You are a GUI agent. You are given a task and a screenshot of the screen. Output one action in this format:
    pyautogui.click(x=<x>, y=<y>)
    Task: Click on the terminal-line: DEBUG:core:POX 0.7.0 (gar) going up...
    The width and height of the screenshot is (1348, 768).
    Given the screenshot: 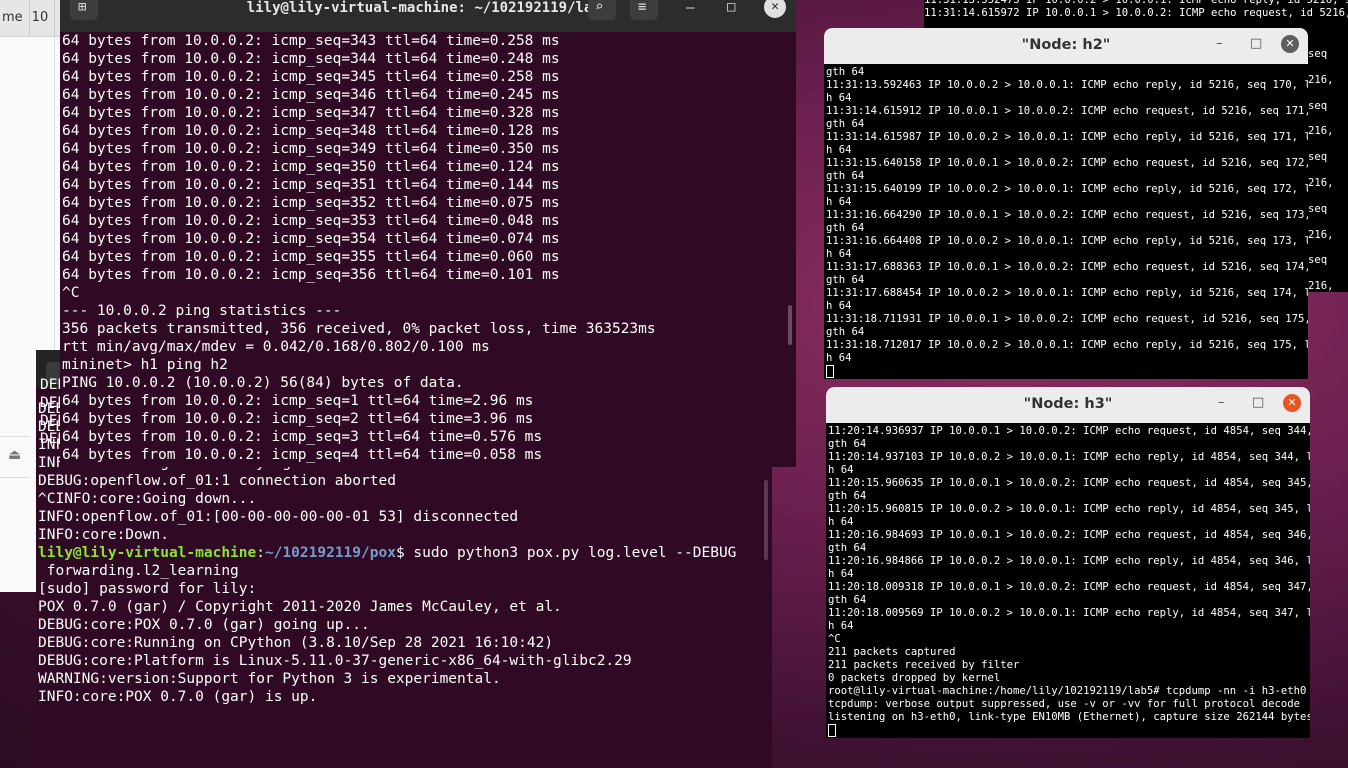 What is the action you would take?
    pyautogui.click(x=204, y=625)
    